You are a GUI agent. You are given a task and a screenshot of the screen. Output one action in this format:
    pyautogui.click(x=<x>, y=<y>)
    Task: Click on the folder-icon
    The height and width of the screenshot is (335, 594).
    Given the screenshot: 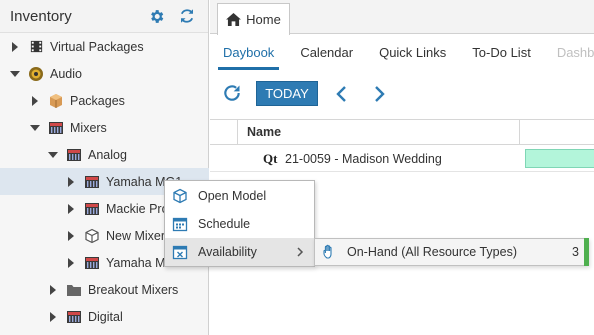 What is the action you would take?
    pyautogui.click(x=74, y=290)
    